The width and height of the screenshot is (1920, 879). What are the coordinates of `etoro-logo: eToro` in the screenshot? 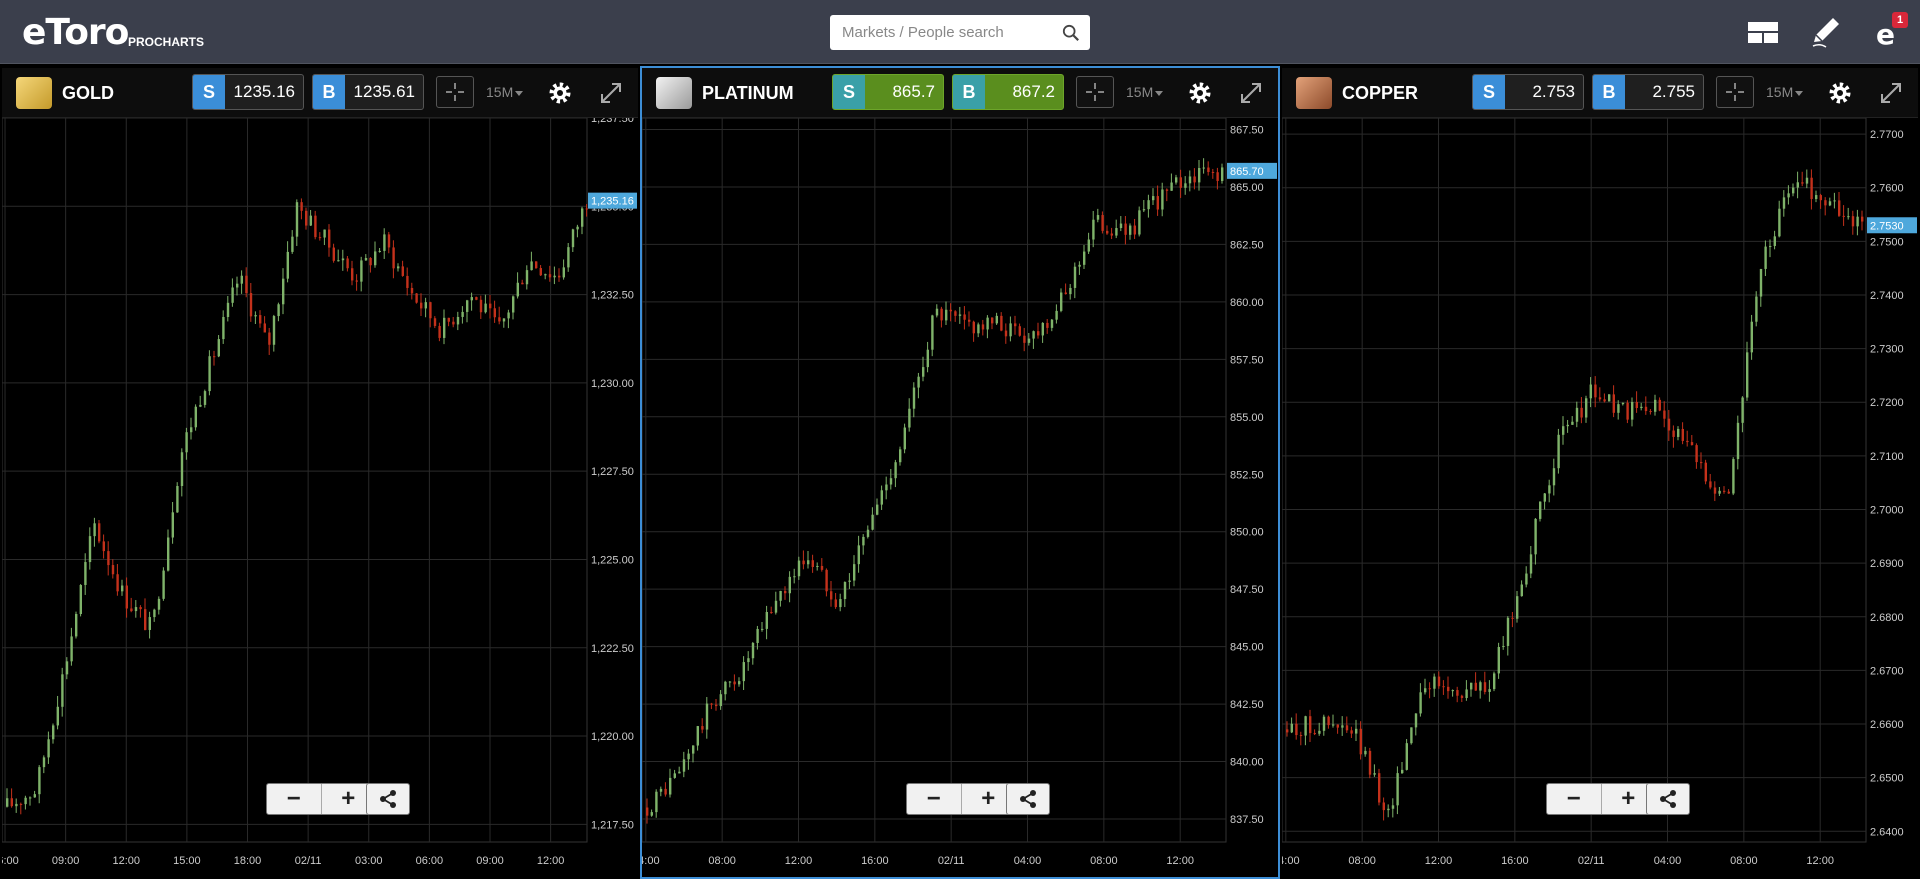 It's located at (75, 32).